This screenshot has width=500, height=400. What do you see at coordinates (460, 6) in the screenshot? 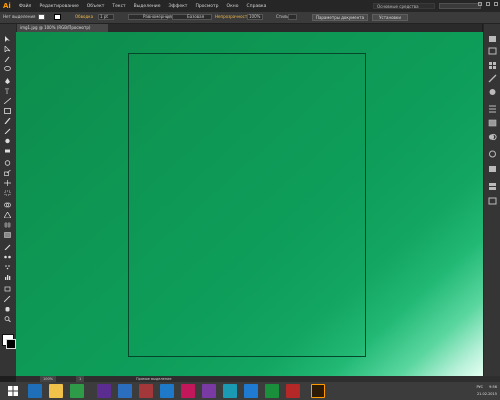
I see `search-input` at bounding box center [460, 6].